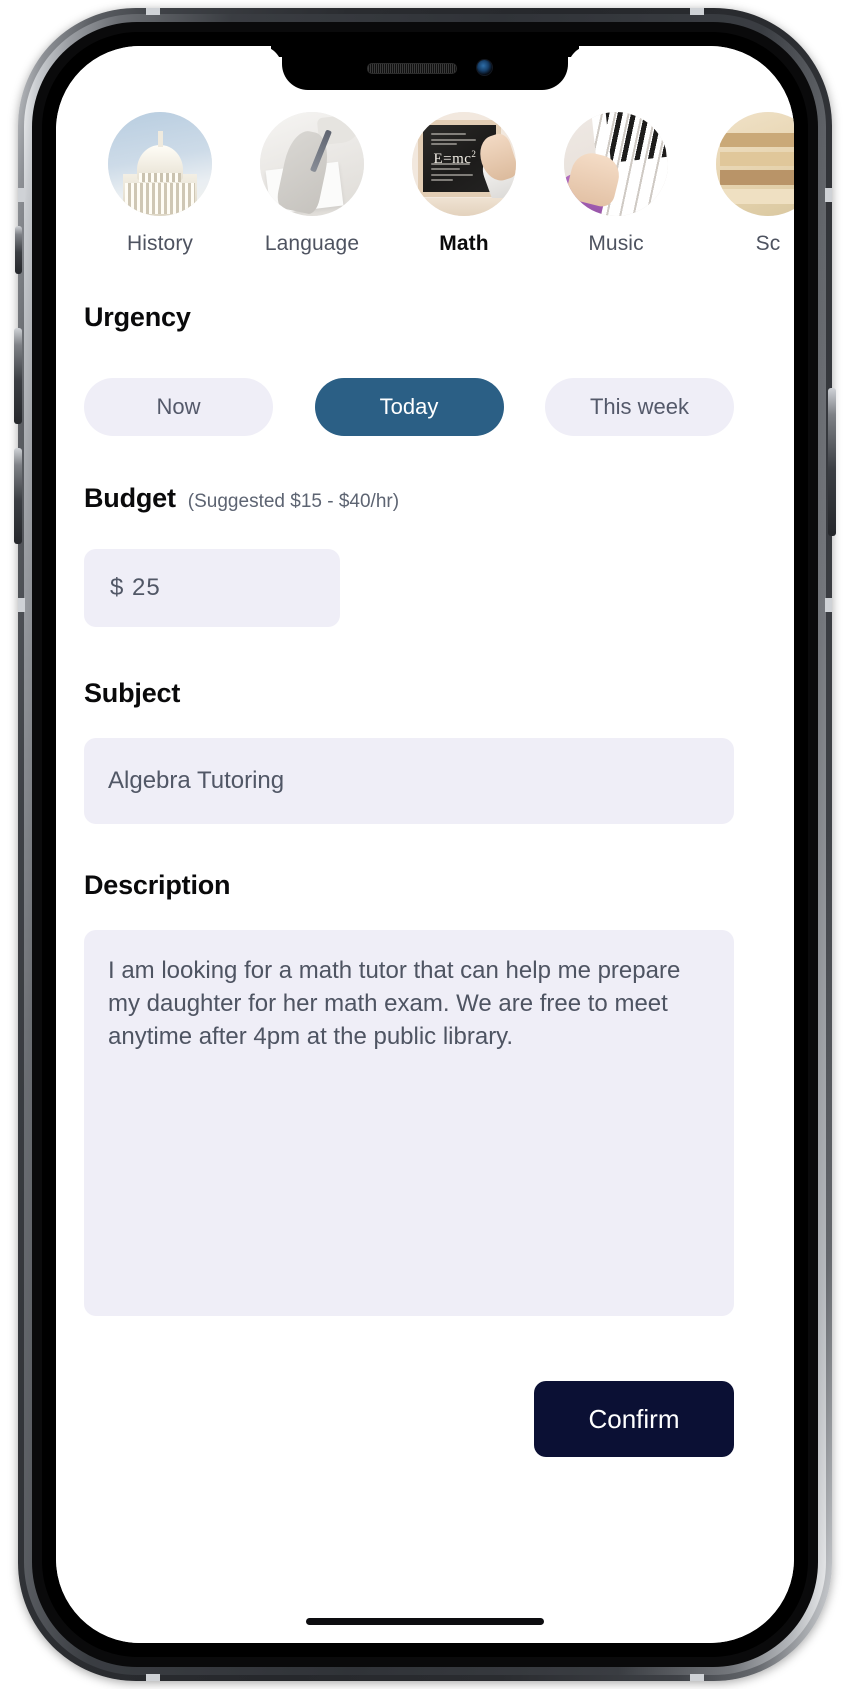 The height and width of the screenshot is (1689, 850). Describe the element at coordinates (212, 588) in the screenshot. I see `budget-input: $ 25` at that location.